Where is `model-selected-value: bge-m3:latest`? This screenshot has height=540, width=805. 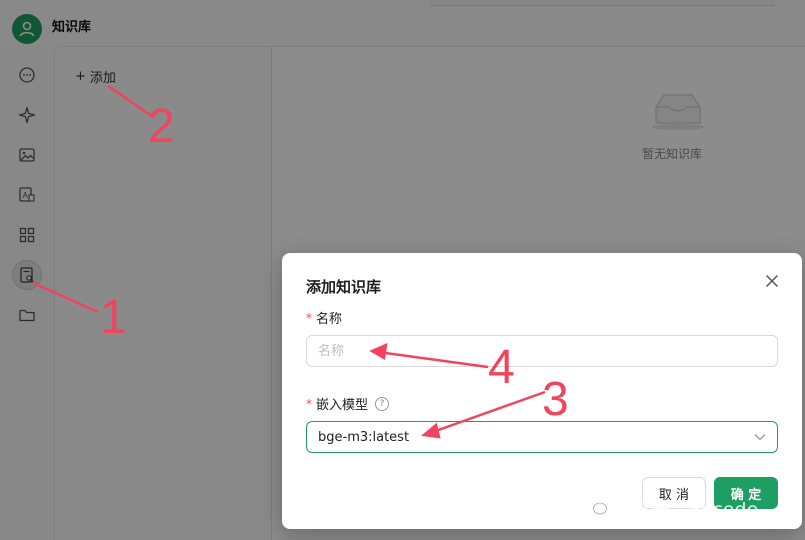
model-selected-value: bge-m3:latest is located at coordinates (364, 437).